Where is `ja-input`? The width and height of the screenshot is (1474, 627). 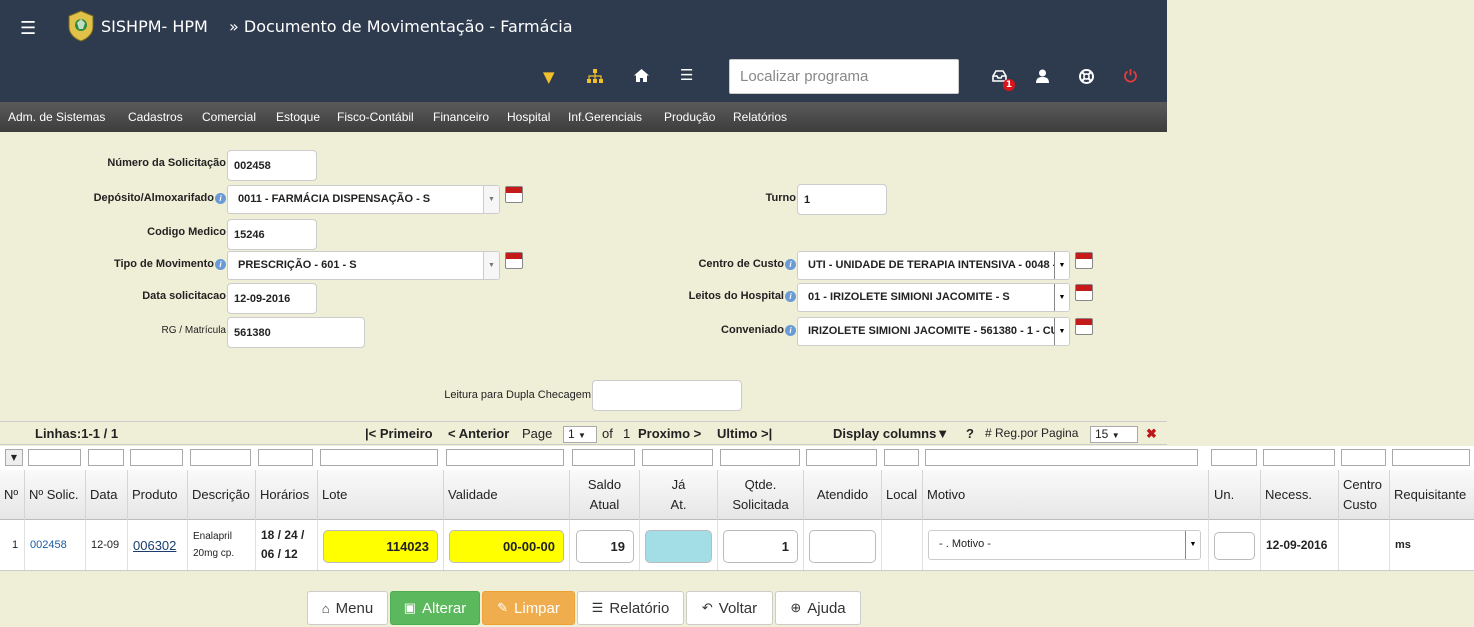 ja-input is located at coordinates (678, 546).